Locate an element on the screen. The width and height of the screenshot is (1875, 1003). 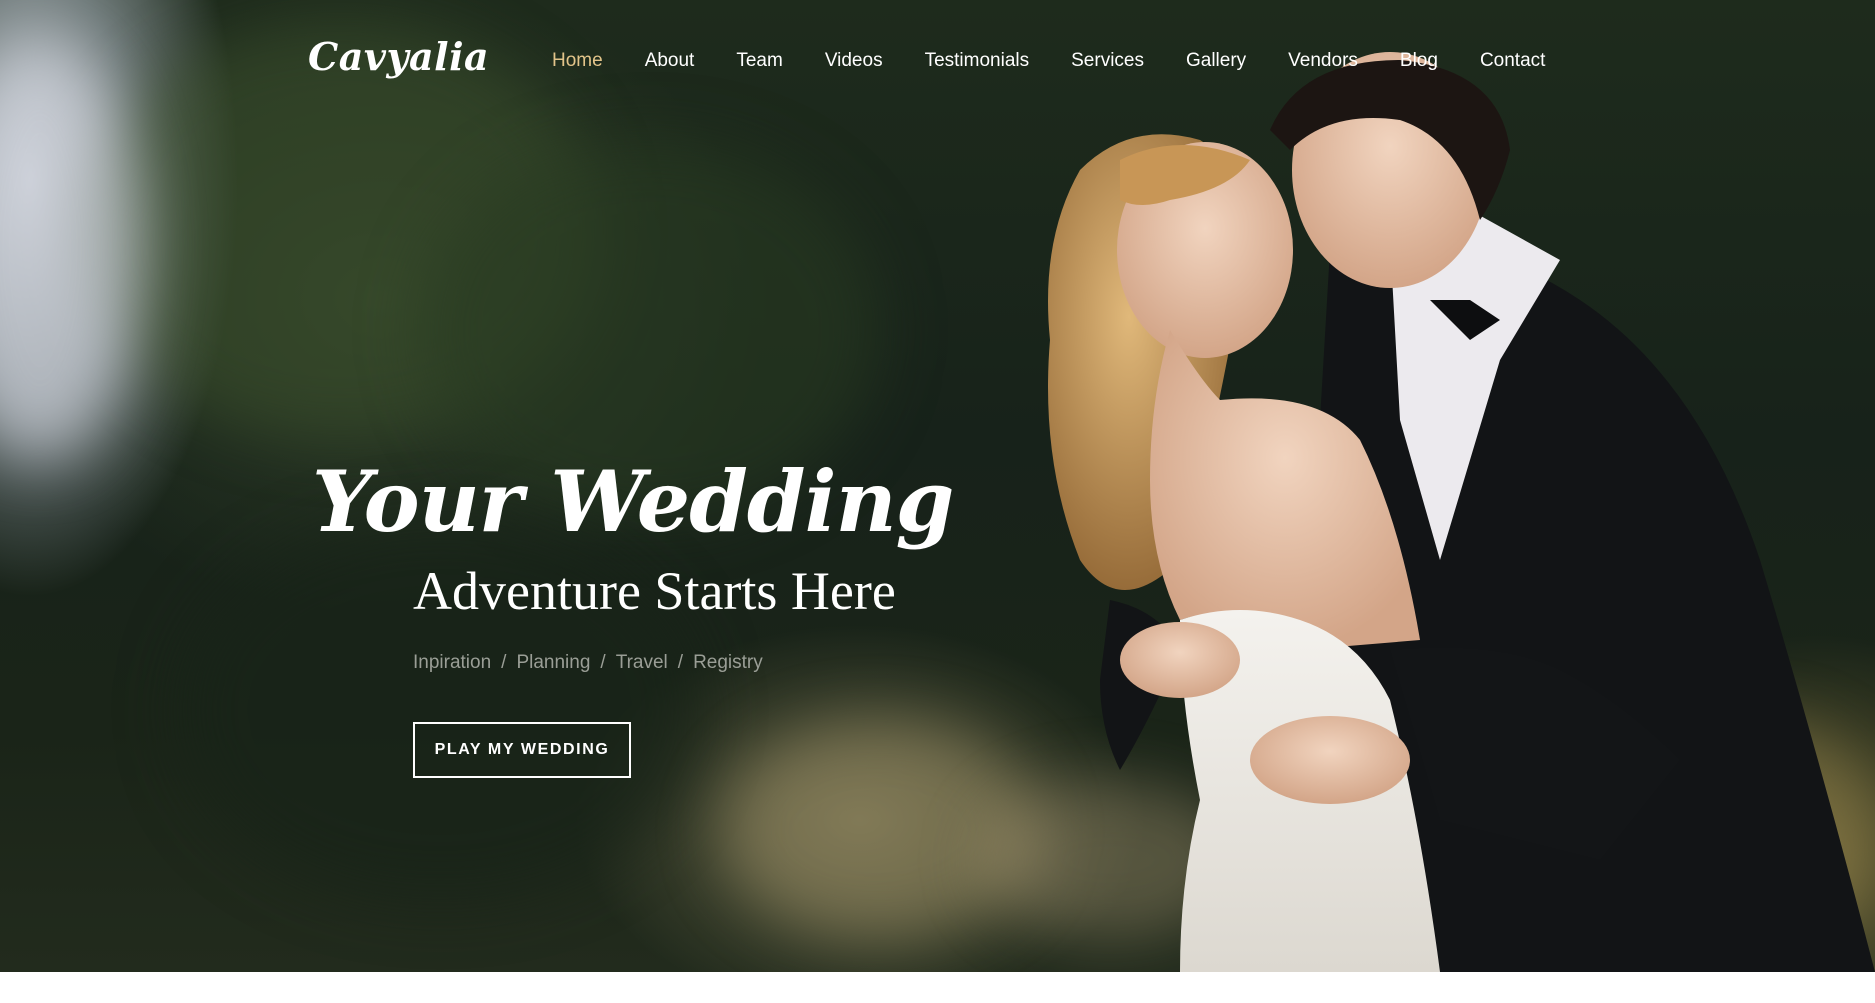
tagline-item: Registry is located at coordinates (728, 662).